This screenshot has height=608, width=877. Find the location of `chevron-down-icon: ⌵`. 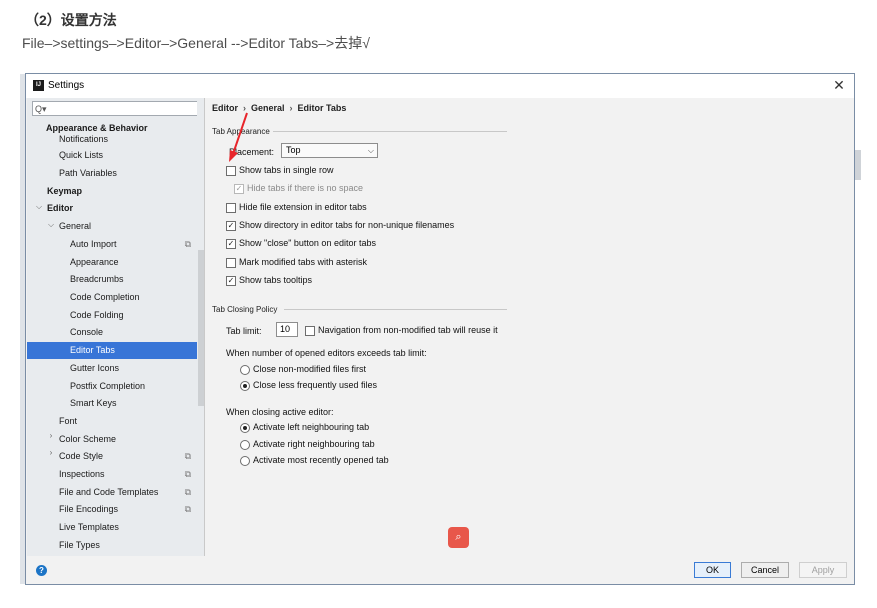

chevron-down-icon: ⌵ is located at coordinates (51, 225).